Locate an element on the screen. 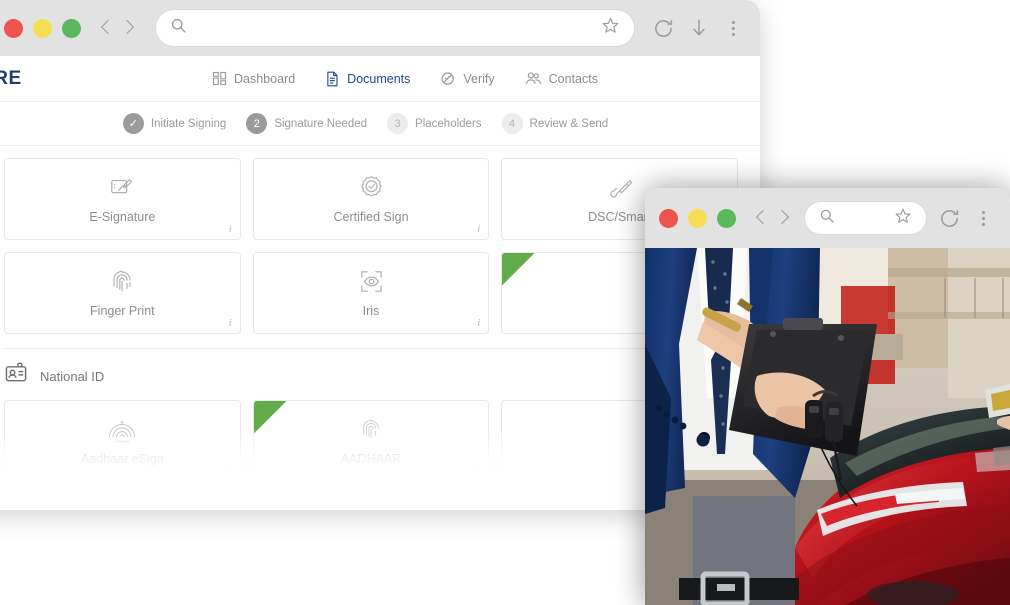 The image size is (1010, 605). brand-logo: URE is located at coordinates (11, 79).